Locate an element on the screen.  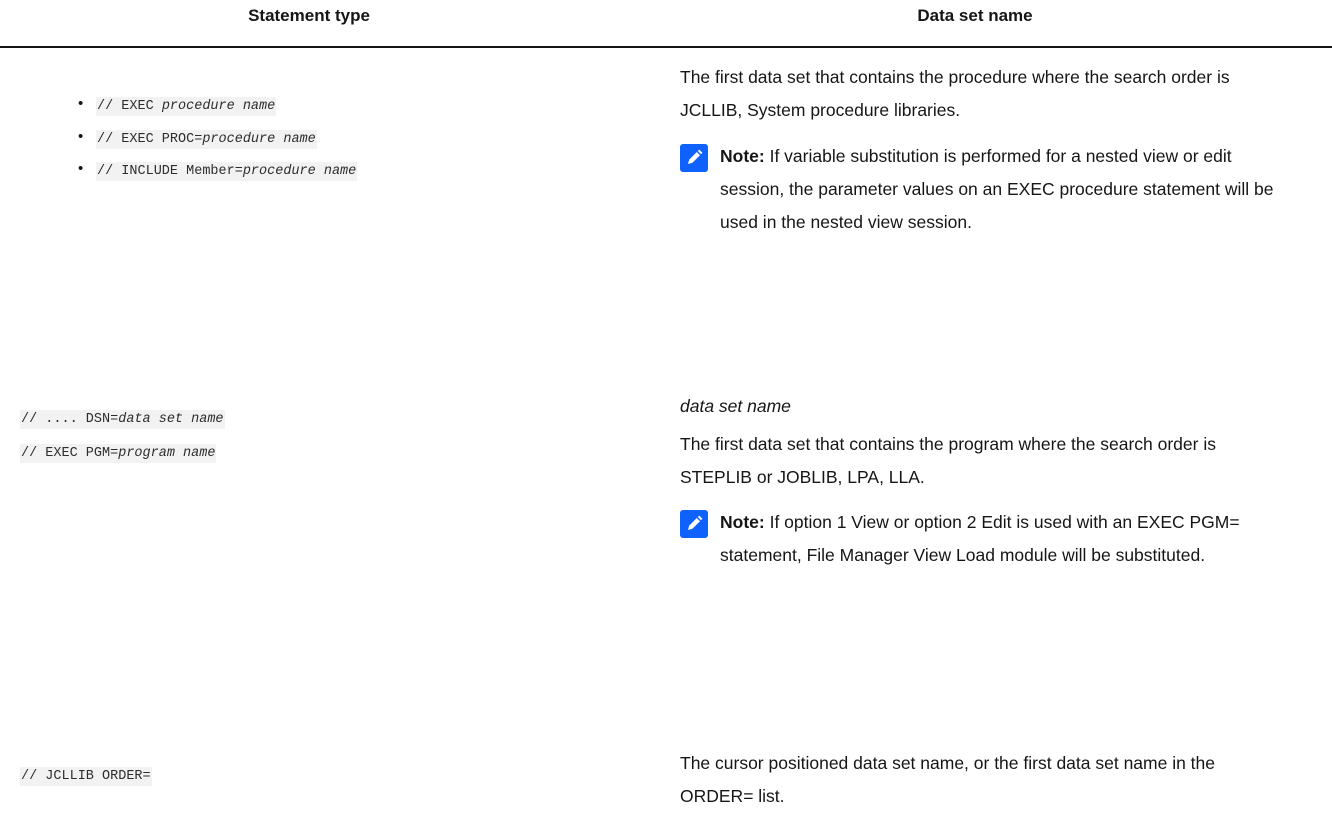
header-data-set-name: Data set name is located at coordinates (975, 15).